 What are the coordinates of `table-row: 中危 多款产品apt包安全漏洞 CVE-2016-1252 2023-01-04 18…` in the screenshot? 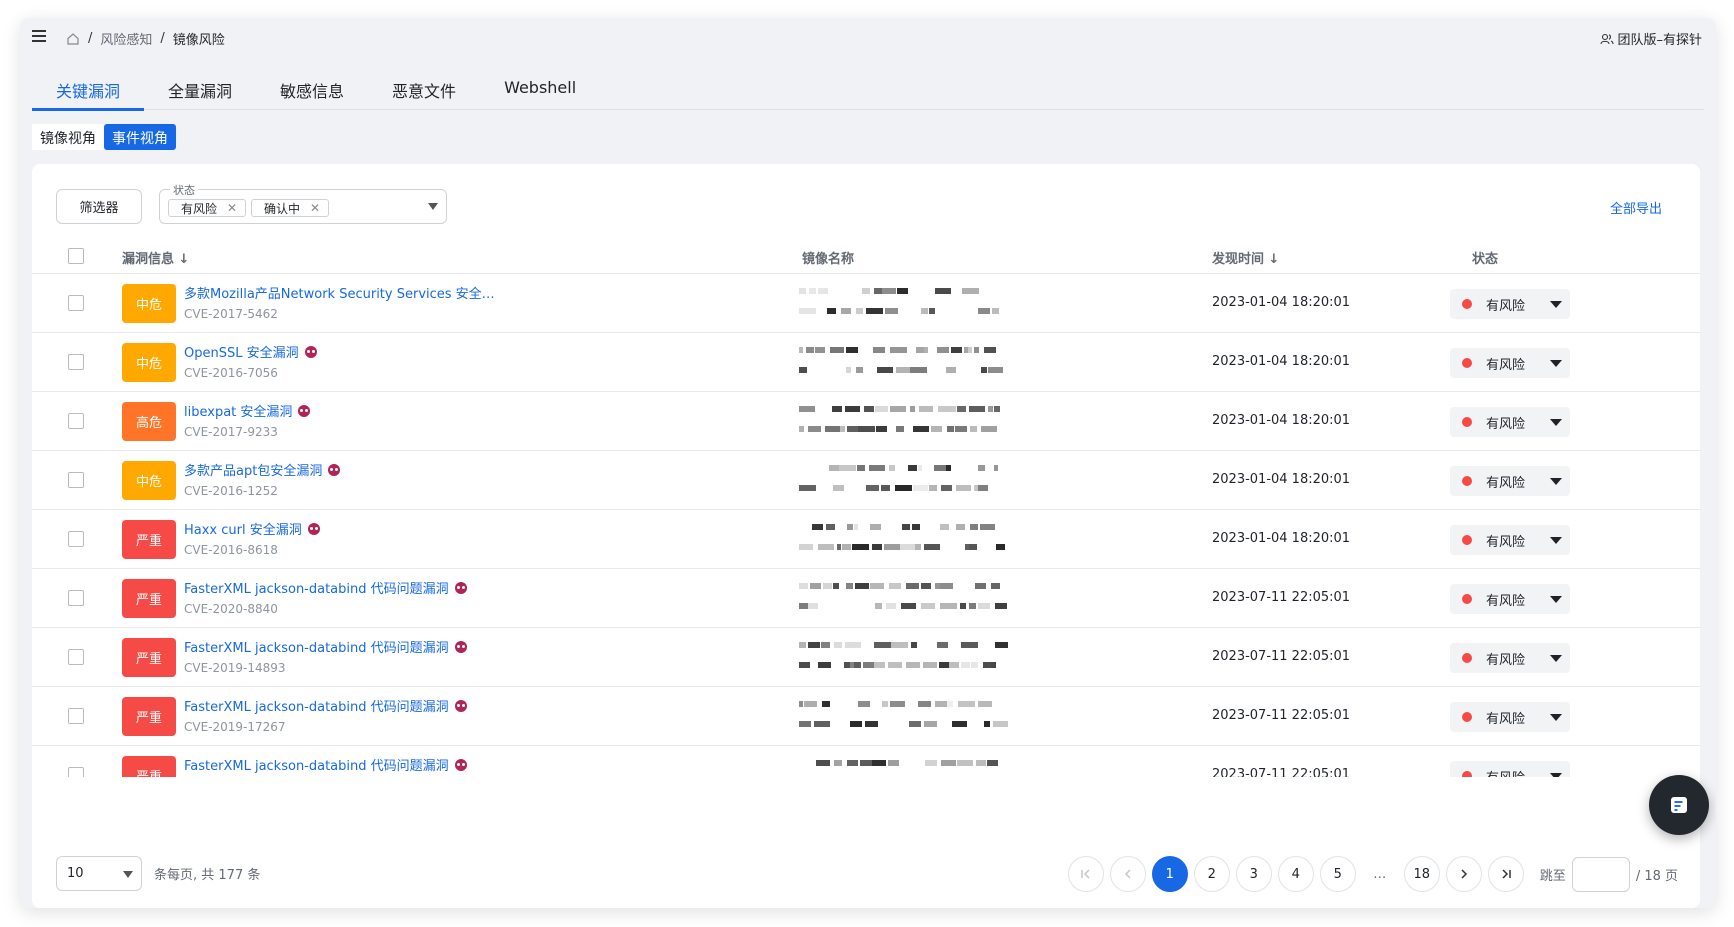 It's located at (866, 480).